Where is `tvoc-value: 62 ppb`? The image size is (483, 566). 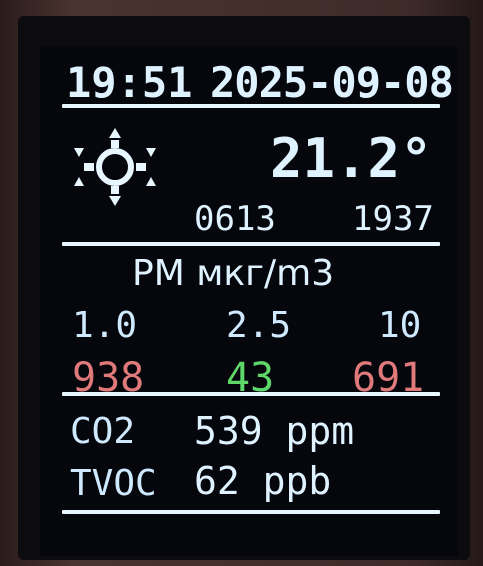
tvoc-value: 62 ppb is located at coordinates (263, 481).